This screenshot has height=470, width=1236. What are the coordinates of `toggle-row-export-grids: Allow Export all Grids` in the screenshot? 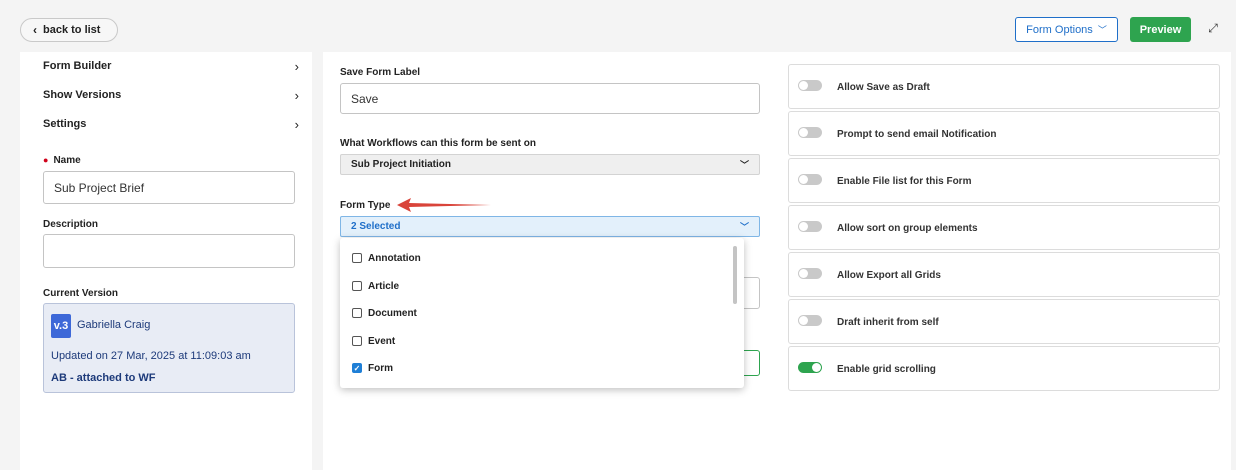 It's located at (1004, 274).